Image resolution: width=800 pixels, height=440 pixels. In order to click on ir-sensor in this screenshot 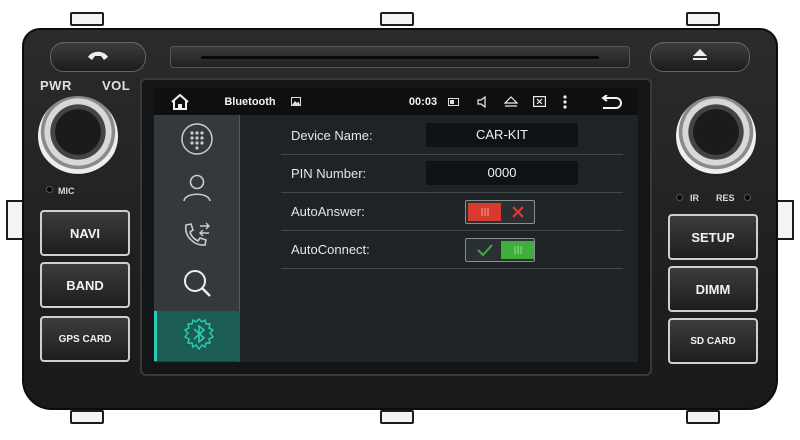, I will do `click(679, 197)`.